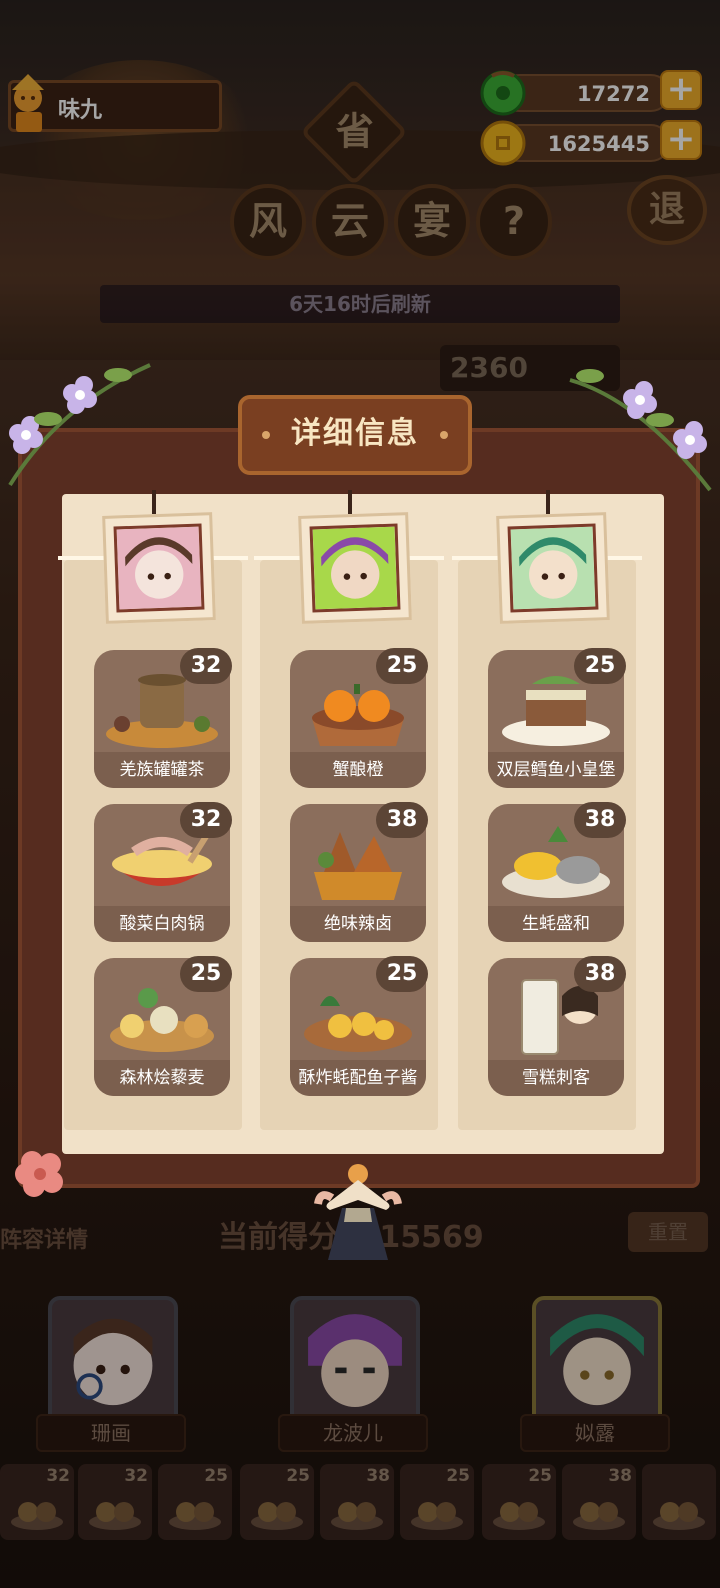 The image size is (720, 1588). What do you see at coordinates (358, 770) in the screenshot?
I see `dish-name: 蟹酿橙` at bounding box center [358, 770].